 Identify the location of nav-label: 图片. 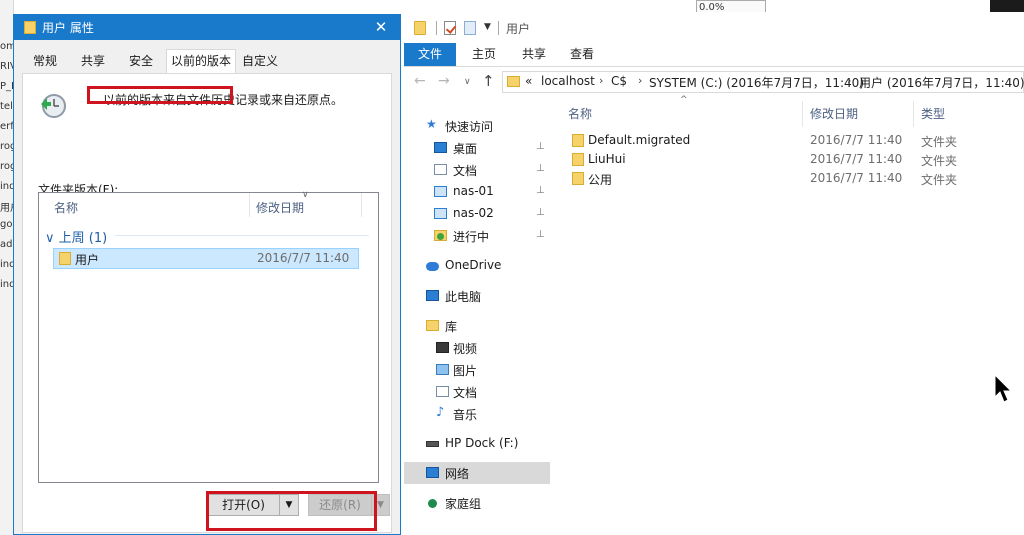
(465, 371).